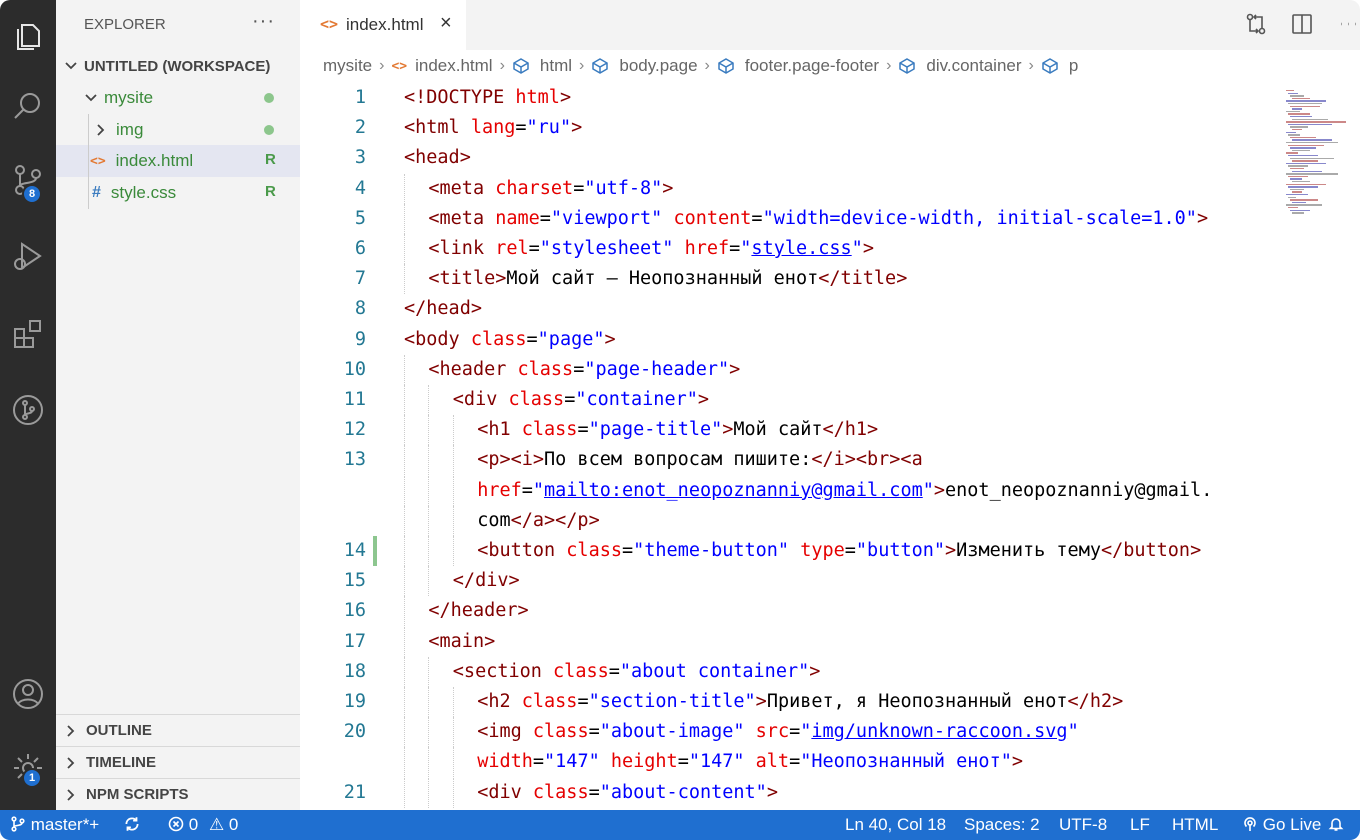 This screenshot has height=840, width=1360. I want to click on panel-outline: OUTLINE, so click(178, 730).